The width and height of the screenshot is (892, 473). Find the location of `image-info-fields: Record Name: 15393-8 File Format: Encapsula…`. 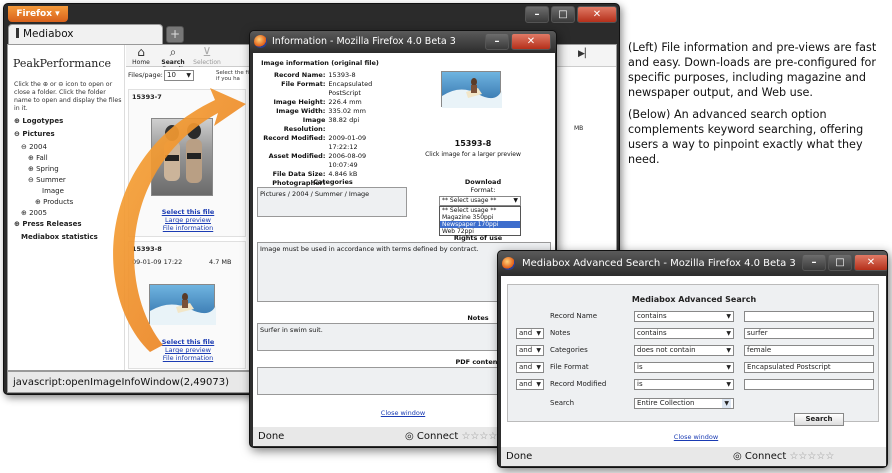

image-info-fields: Record Name: 15393-8 File Format: Encapsula… is located at coordinates (324, 129).